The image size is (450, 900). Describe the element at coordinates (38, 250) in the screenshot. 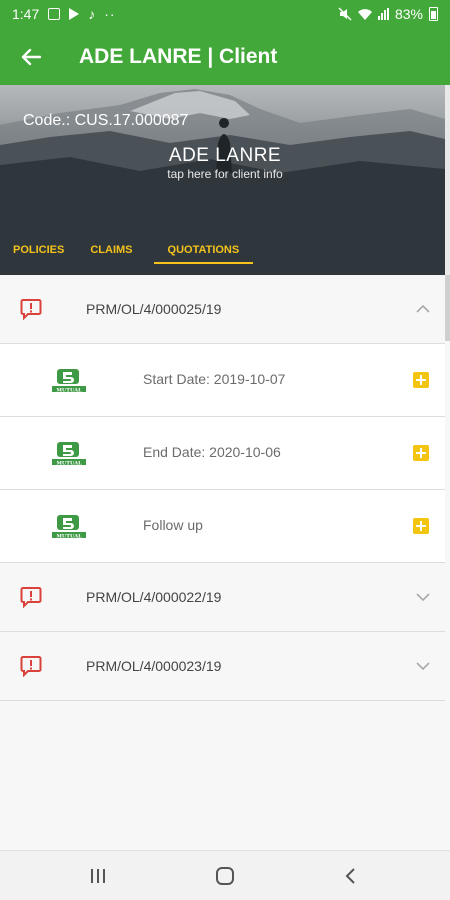

I see `tab-policies: POLICIES` at that location.